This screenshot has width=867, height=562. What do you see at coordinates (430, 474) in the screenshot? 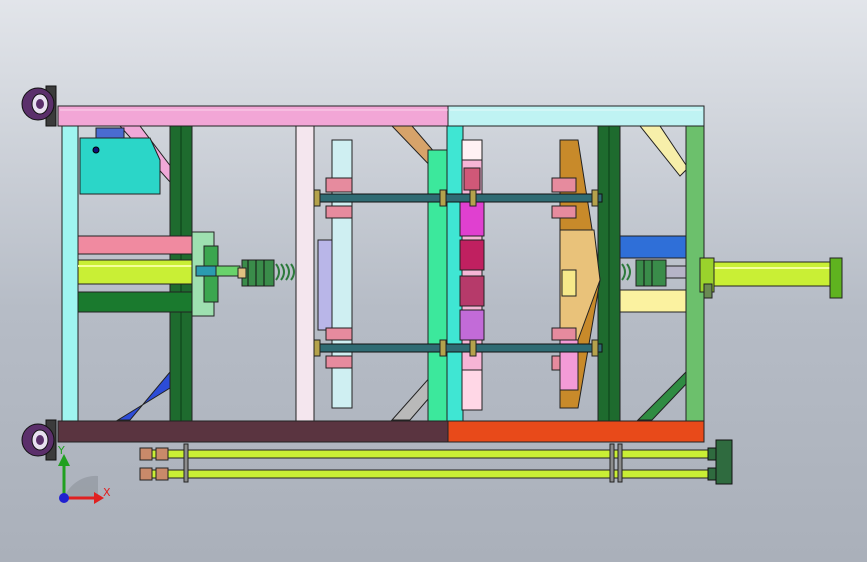
I see `guide-rod-lower` at bounding box center [430, 474].